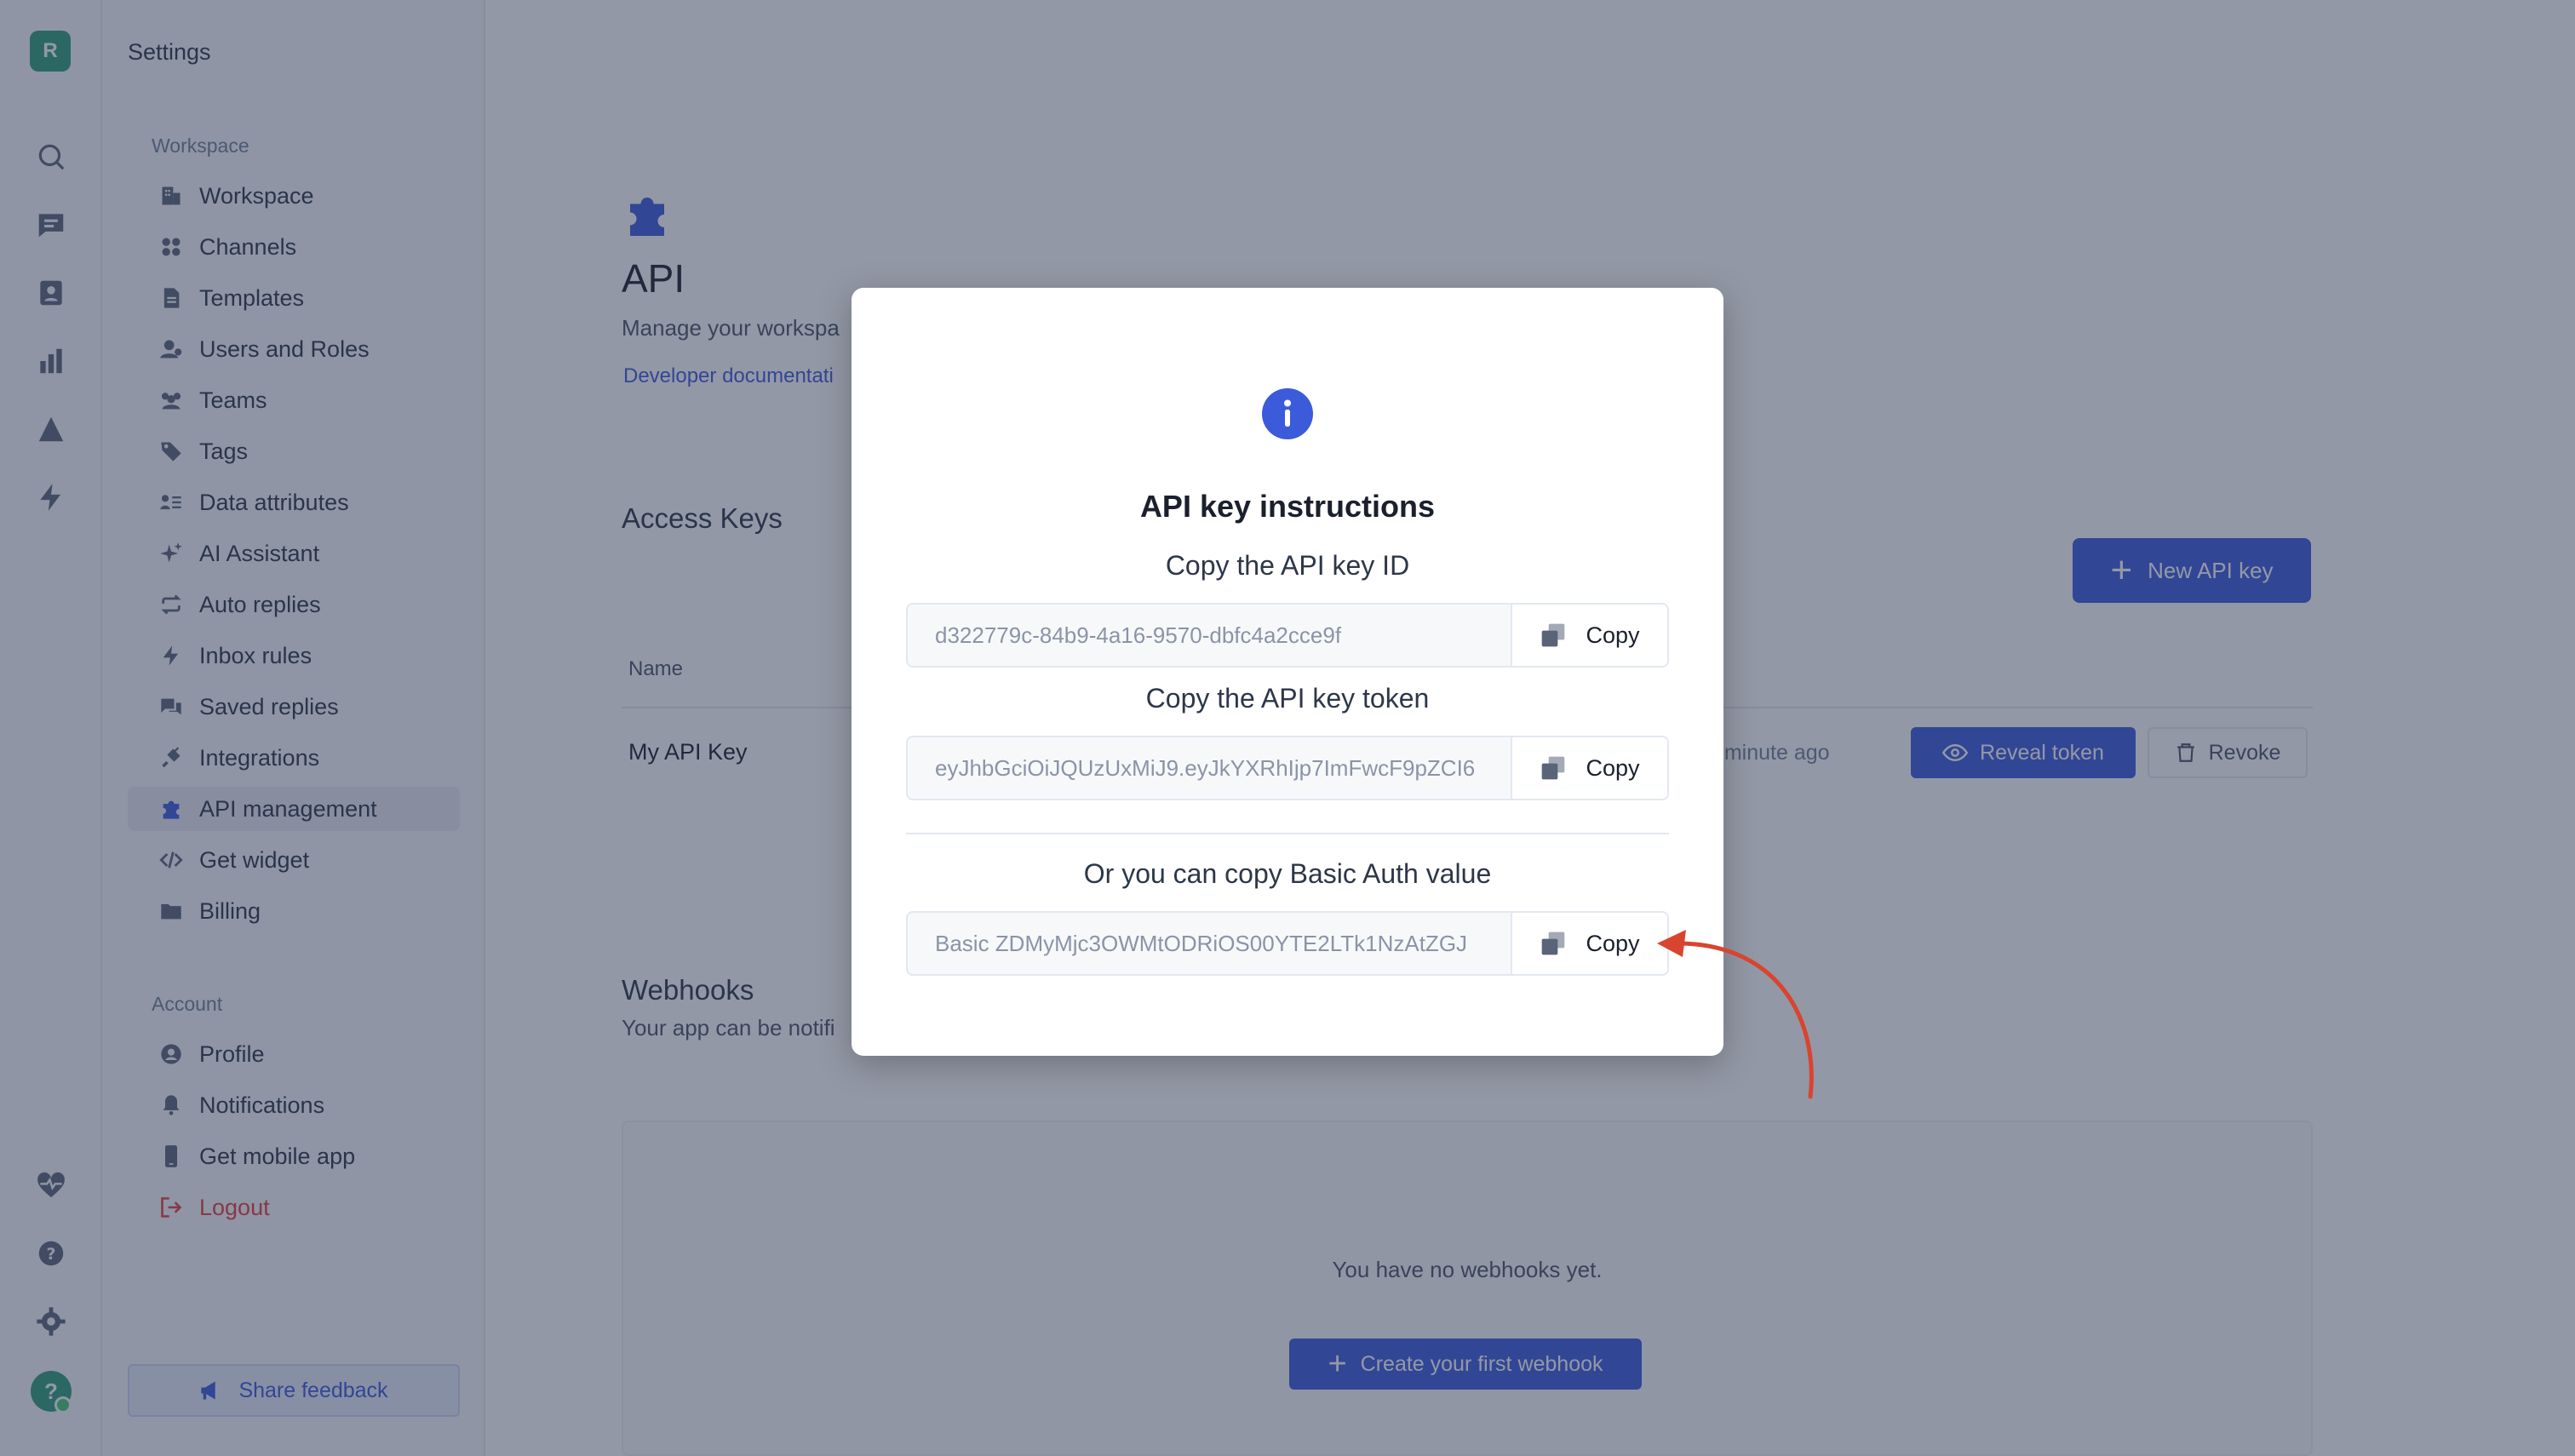  I want to click on copy-basic-auth-button: Copy, so click(1589, 943).